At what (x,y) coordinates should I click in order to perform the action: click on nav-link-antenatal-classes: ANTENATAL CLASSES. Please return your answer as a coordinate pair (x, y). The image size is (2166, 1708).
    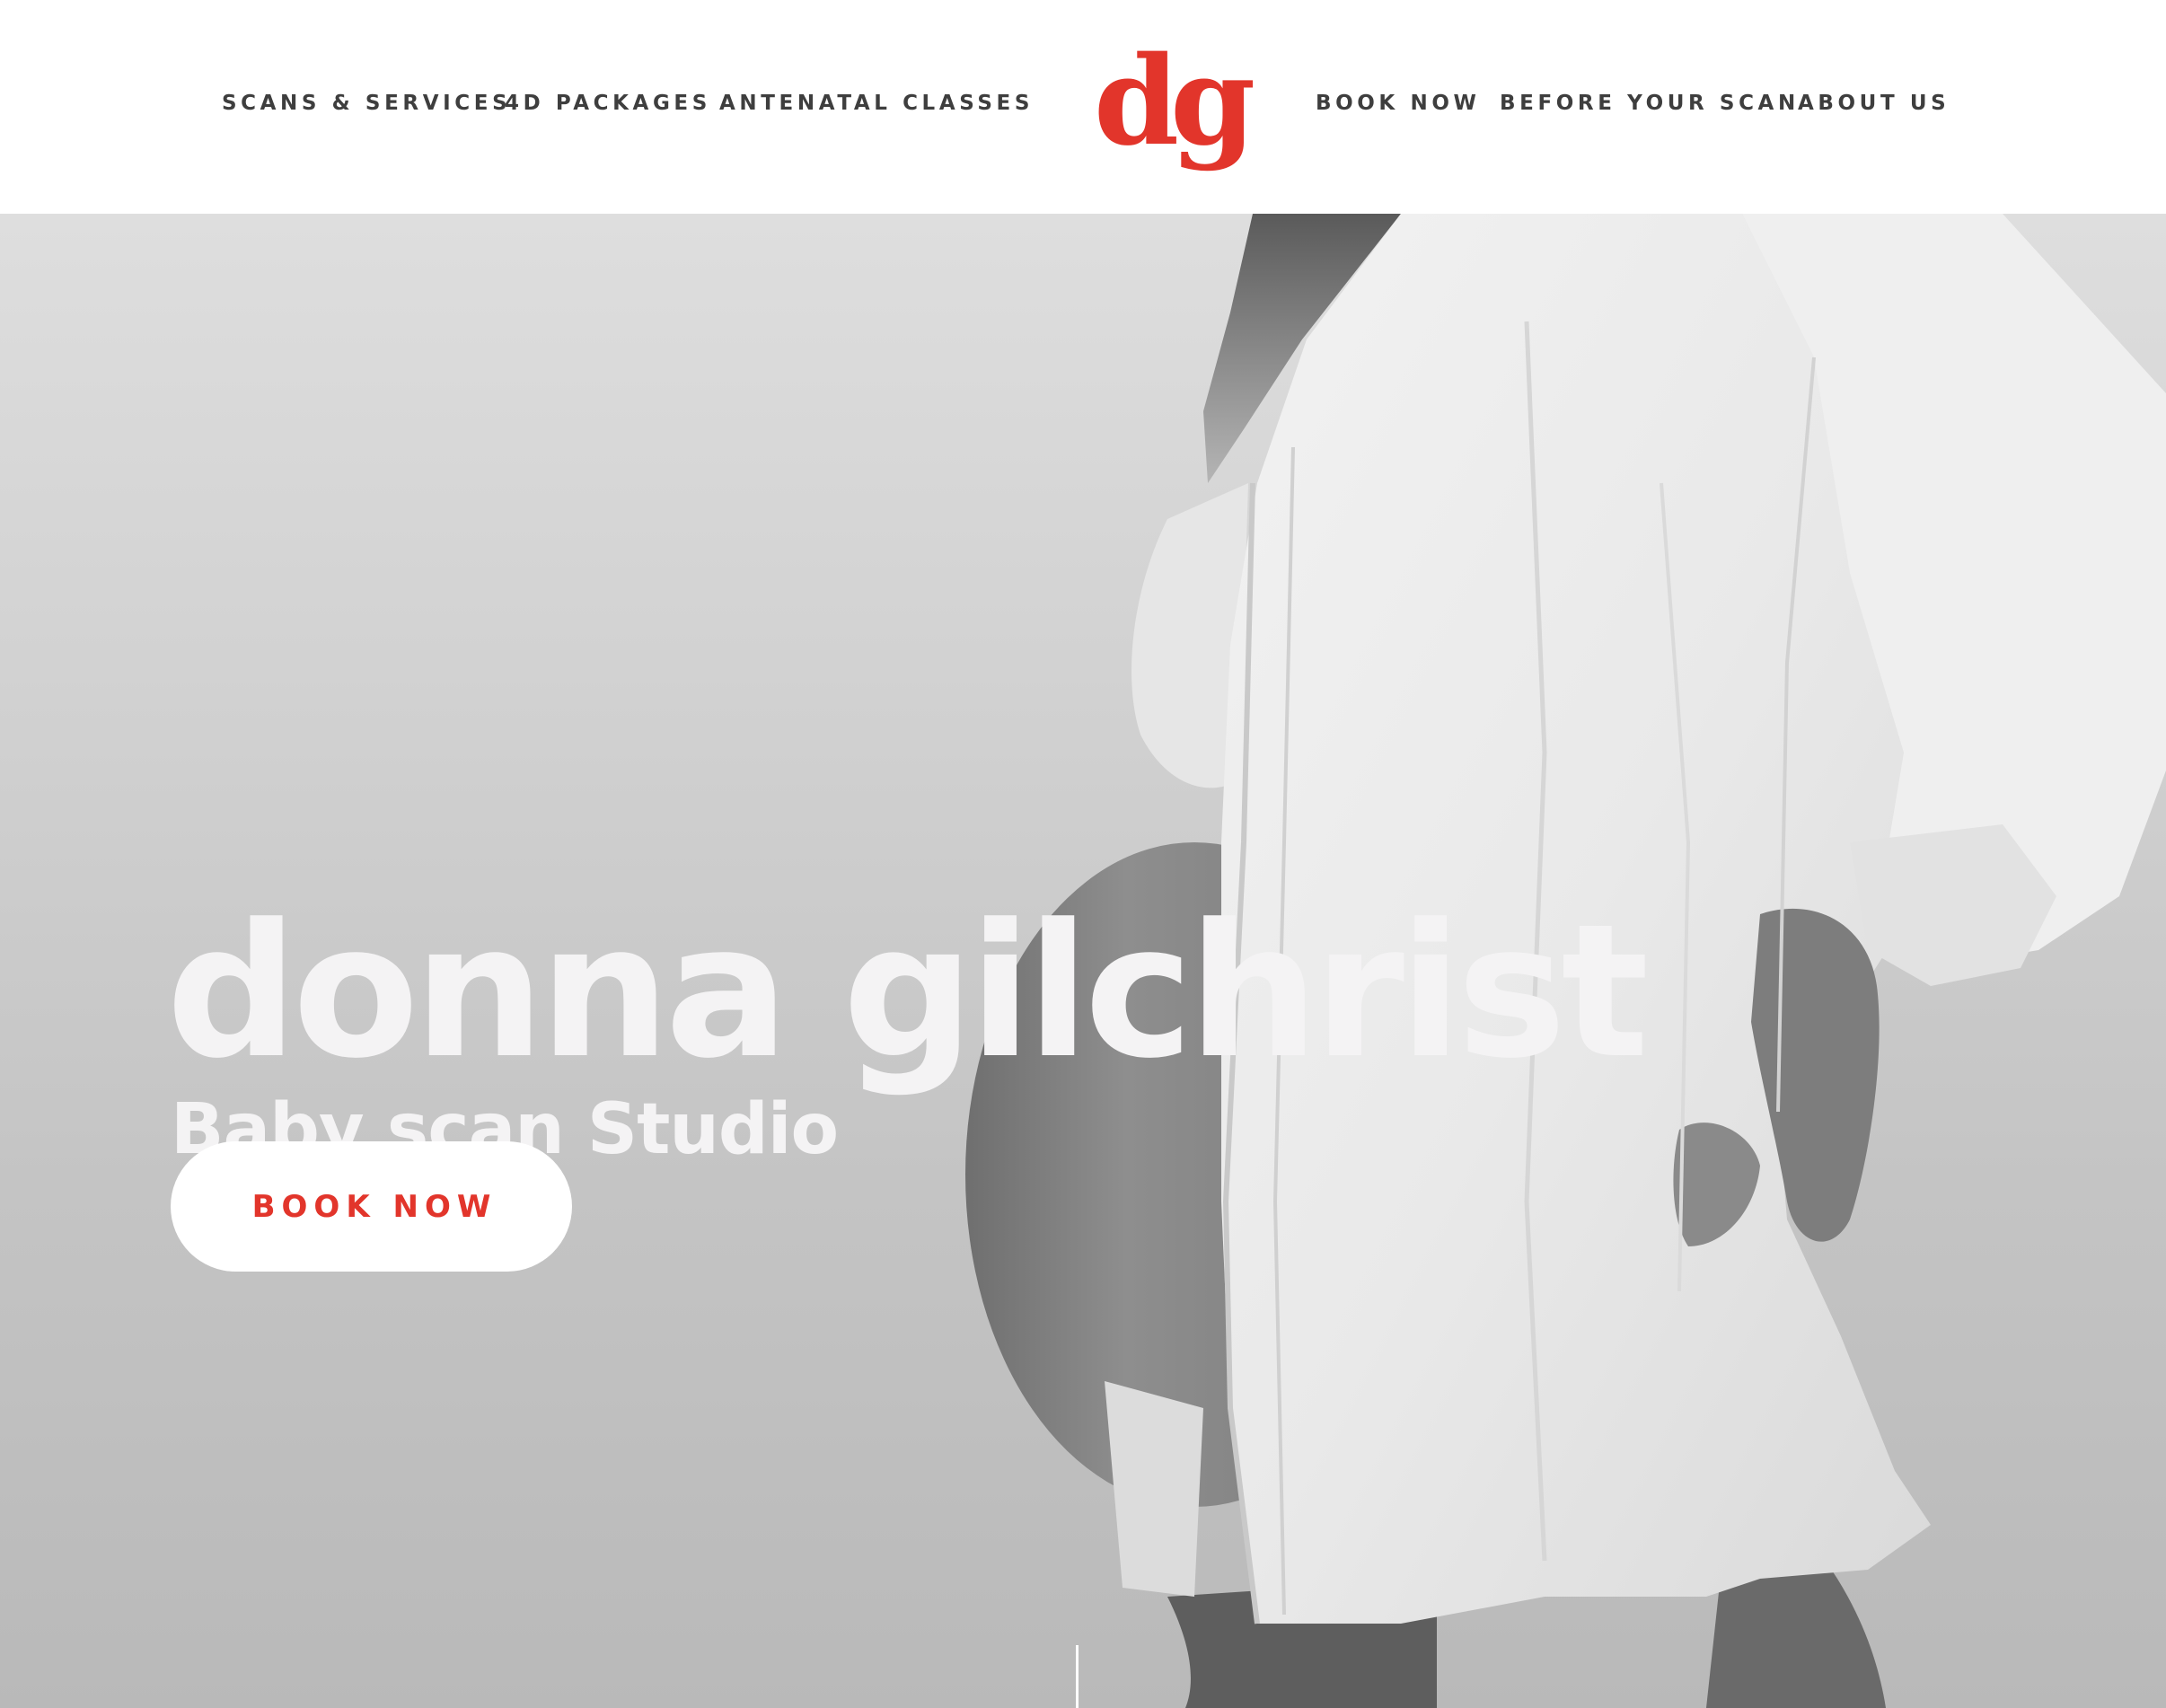
    Looking at the image, I should click on (876, 103).